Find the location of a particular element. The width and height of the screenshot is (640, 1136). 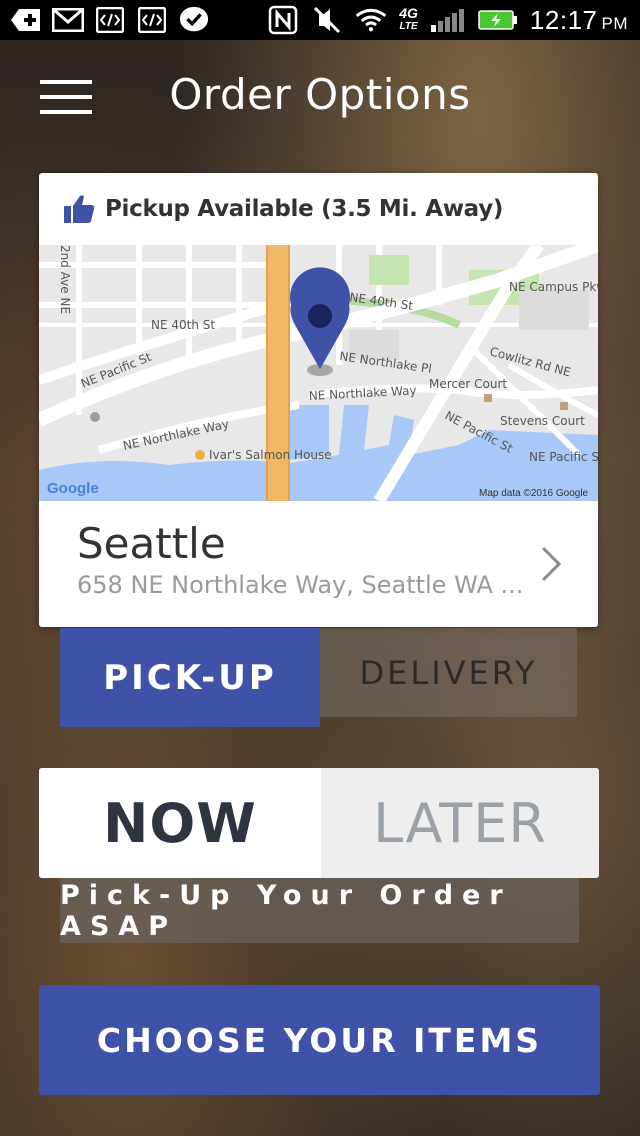

gmail-icon is located at coordinates (68, 20).